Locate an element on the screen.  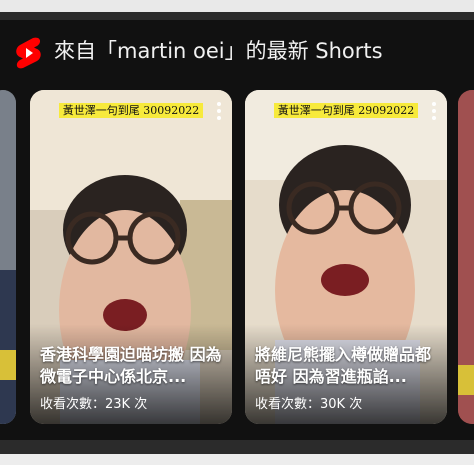
top-divider is located at coordinates (237, 16).